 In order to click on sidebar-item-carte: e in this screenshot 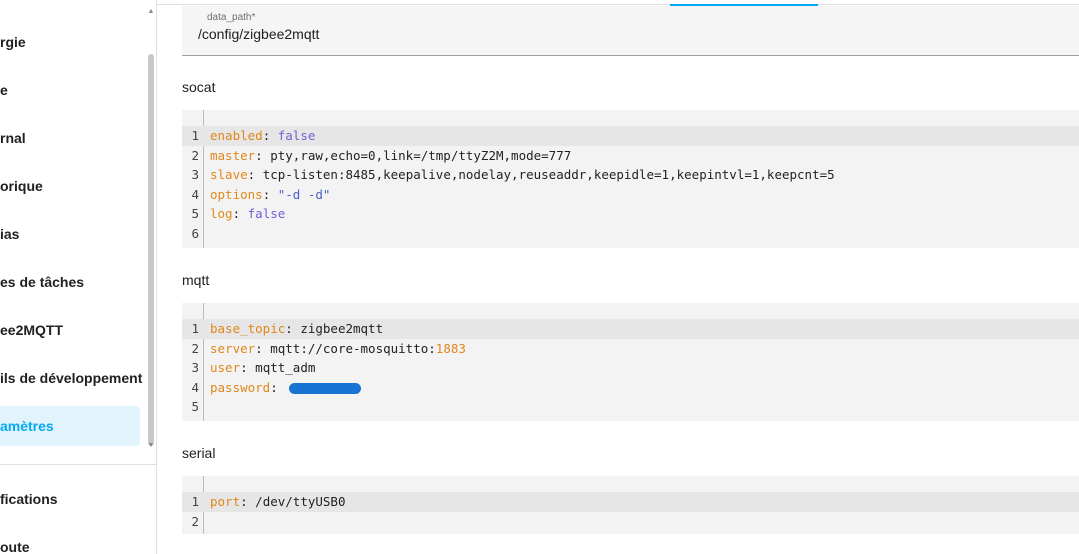, I will do `click(70, 90)`.